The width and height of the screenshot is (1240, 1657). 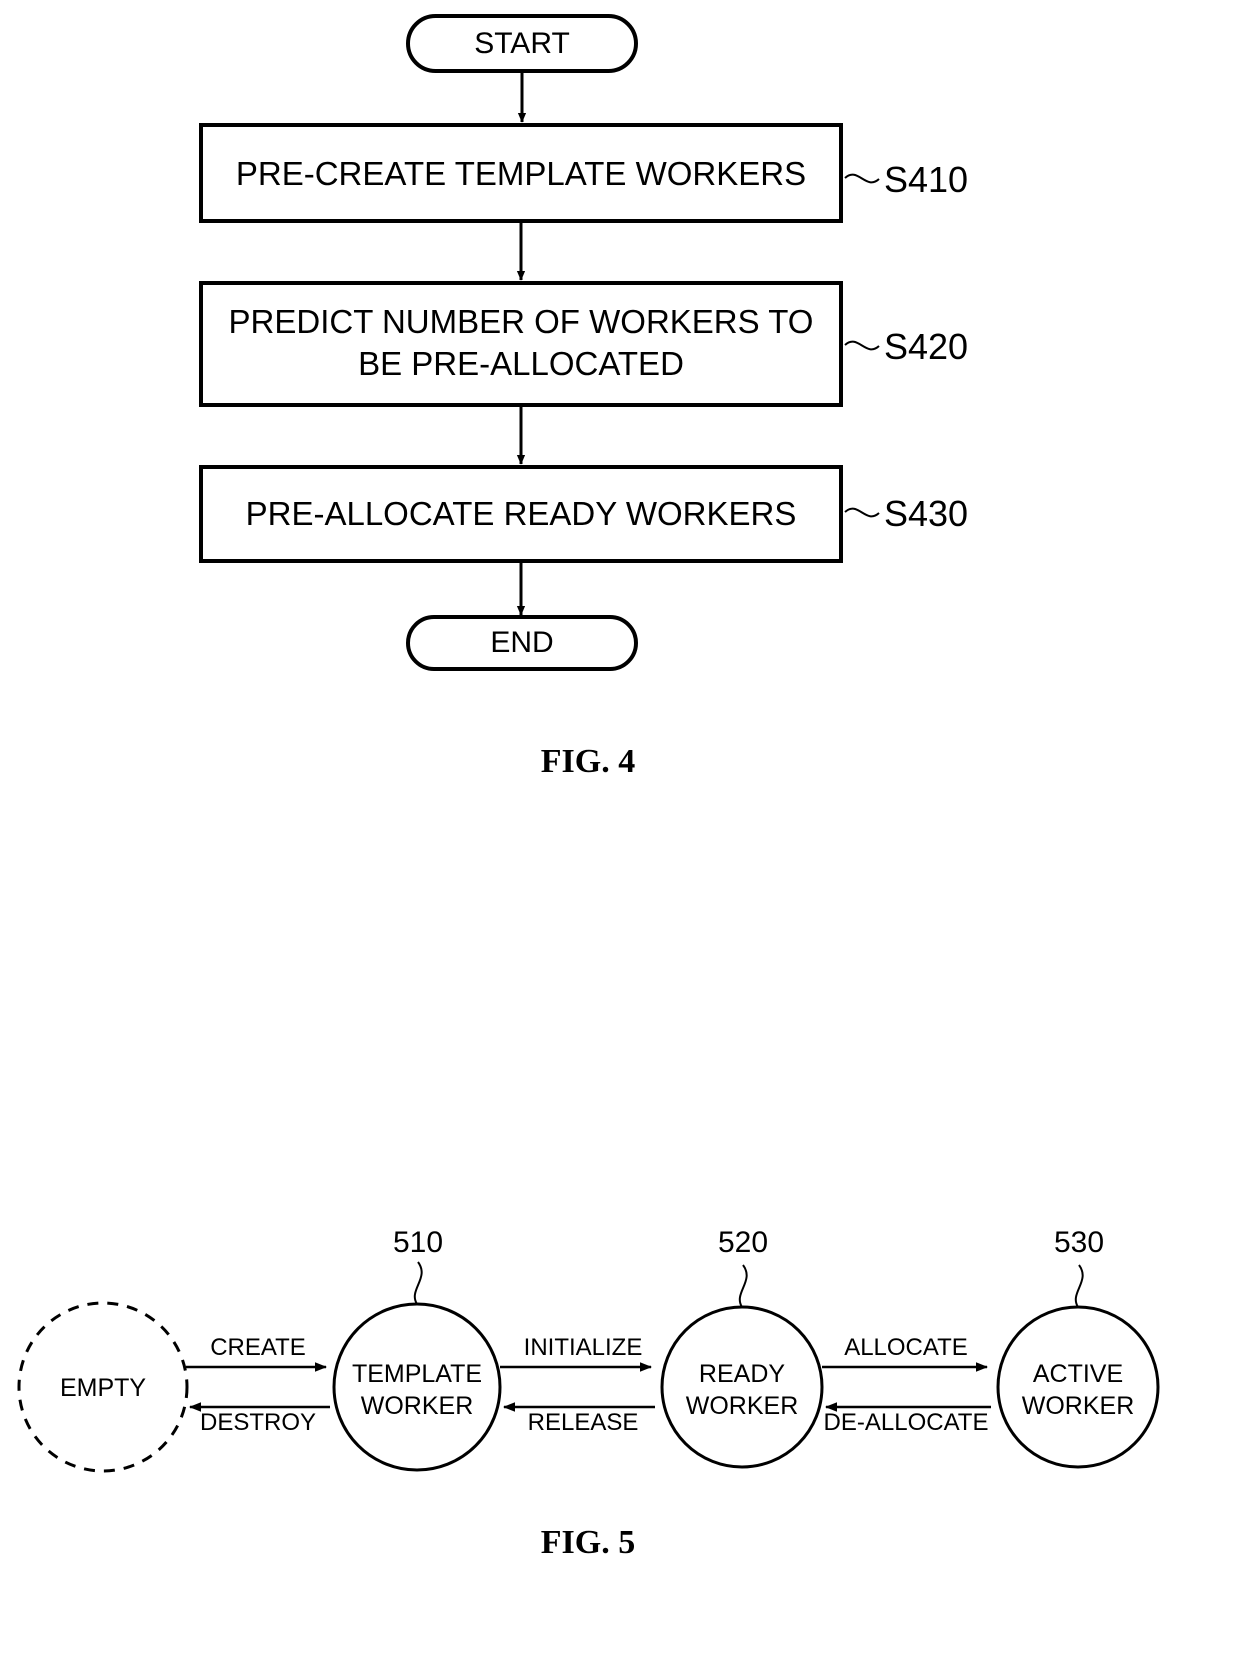 I want to click on flowchart-node-end-label: END, so click(x=521, y=642).